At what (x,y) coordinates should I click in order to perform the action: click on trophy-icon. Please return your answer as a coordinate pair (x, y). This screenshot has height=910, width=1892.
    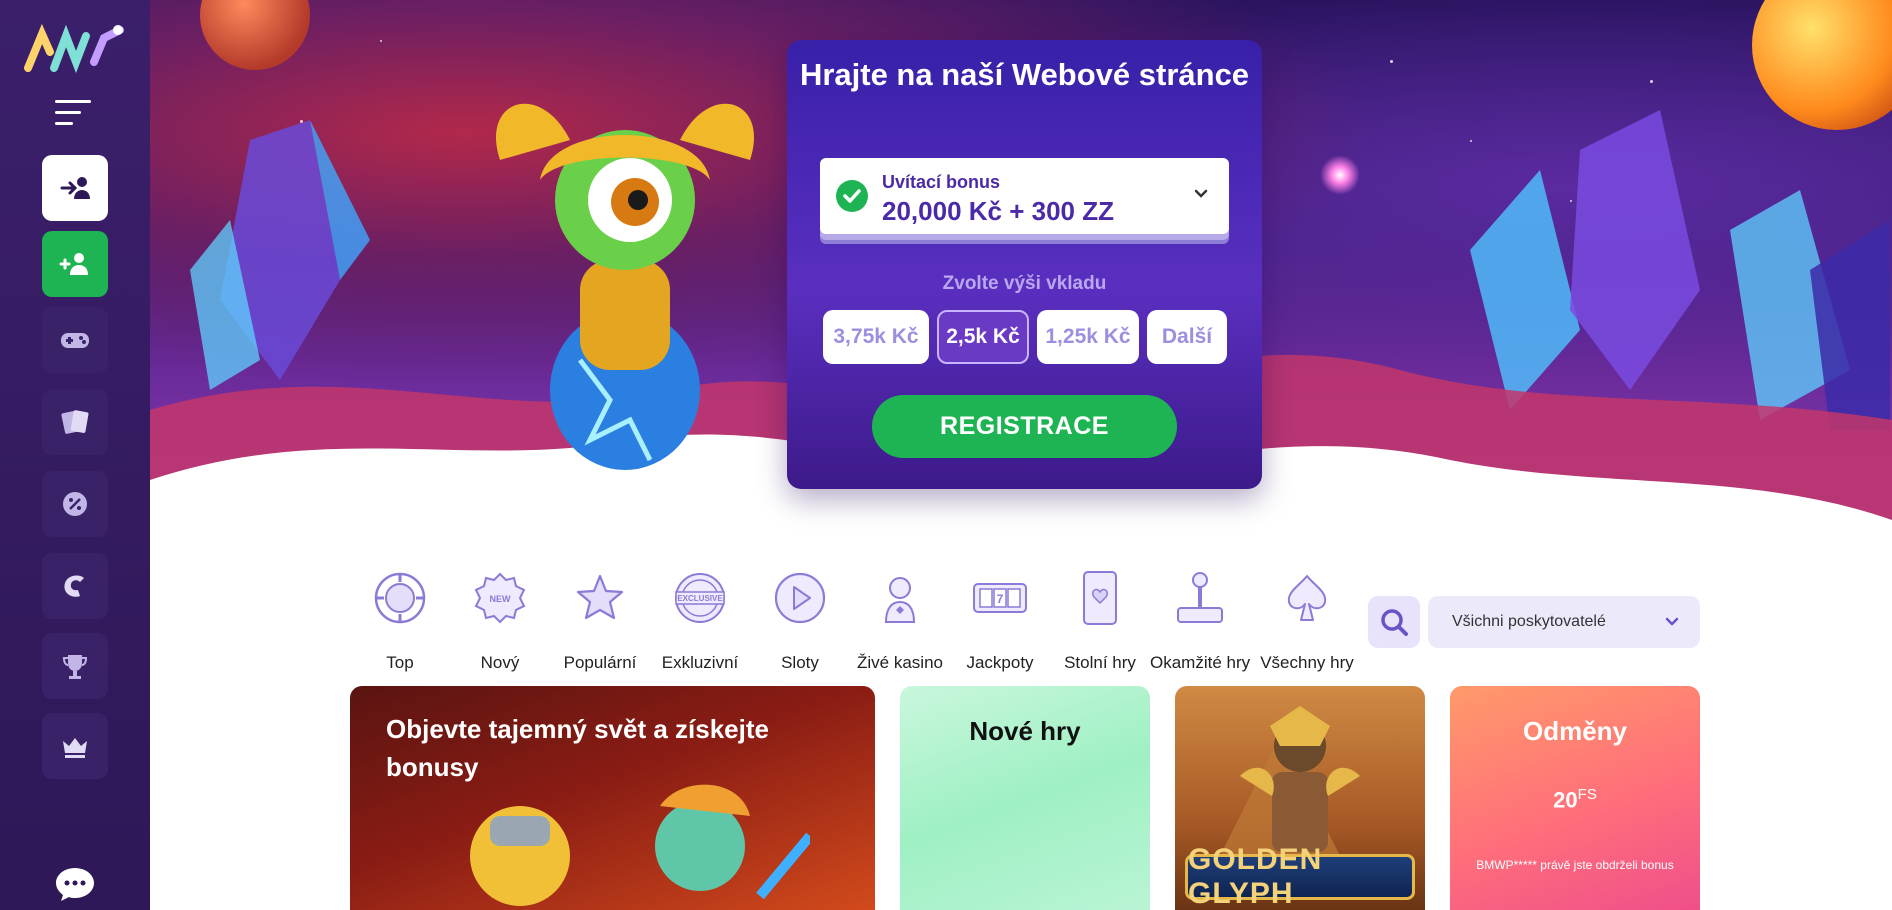
    Looking at the image, I should click on (75, 667).